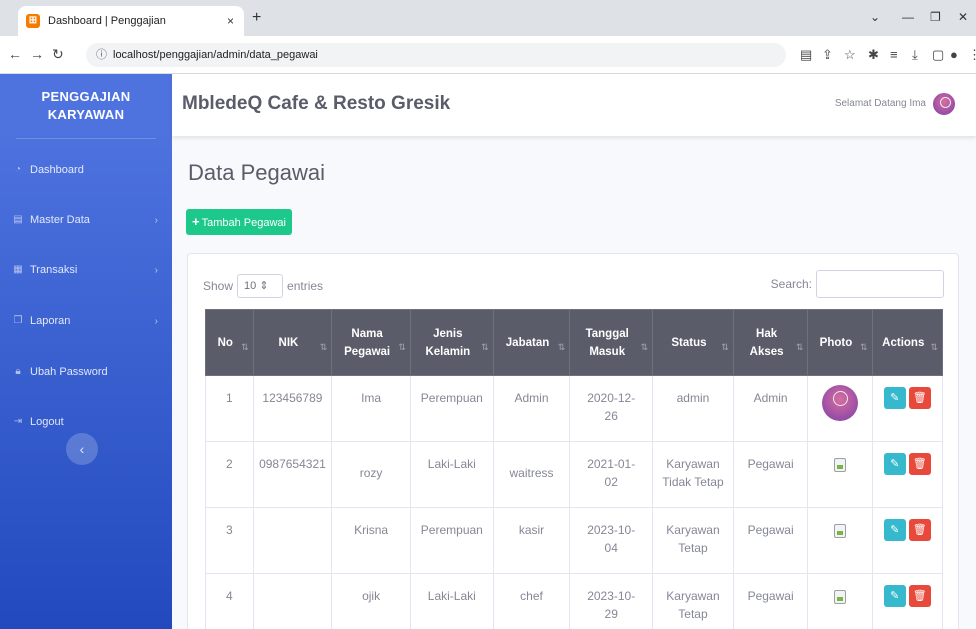 The image size is (976, 629). What do you see at coordinates (101, 55) in the screenshot?
I see `site-info-icon: ⓘ` at bounding box center [101, 55].